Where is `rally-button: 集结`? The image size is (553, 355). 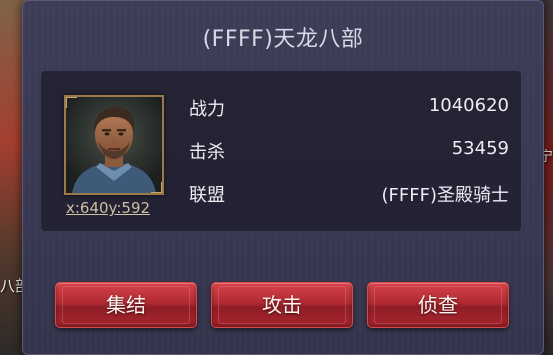
rally-button: 集结 is located at coordinates (126, 305).